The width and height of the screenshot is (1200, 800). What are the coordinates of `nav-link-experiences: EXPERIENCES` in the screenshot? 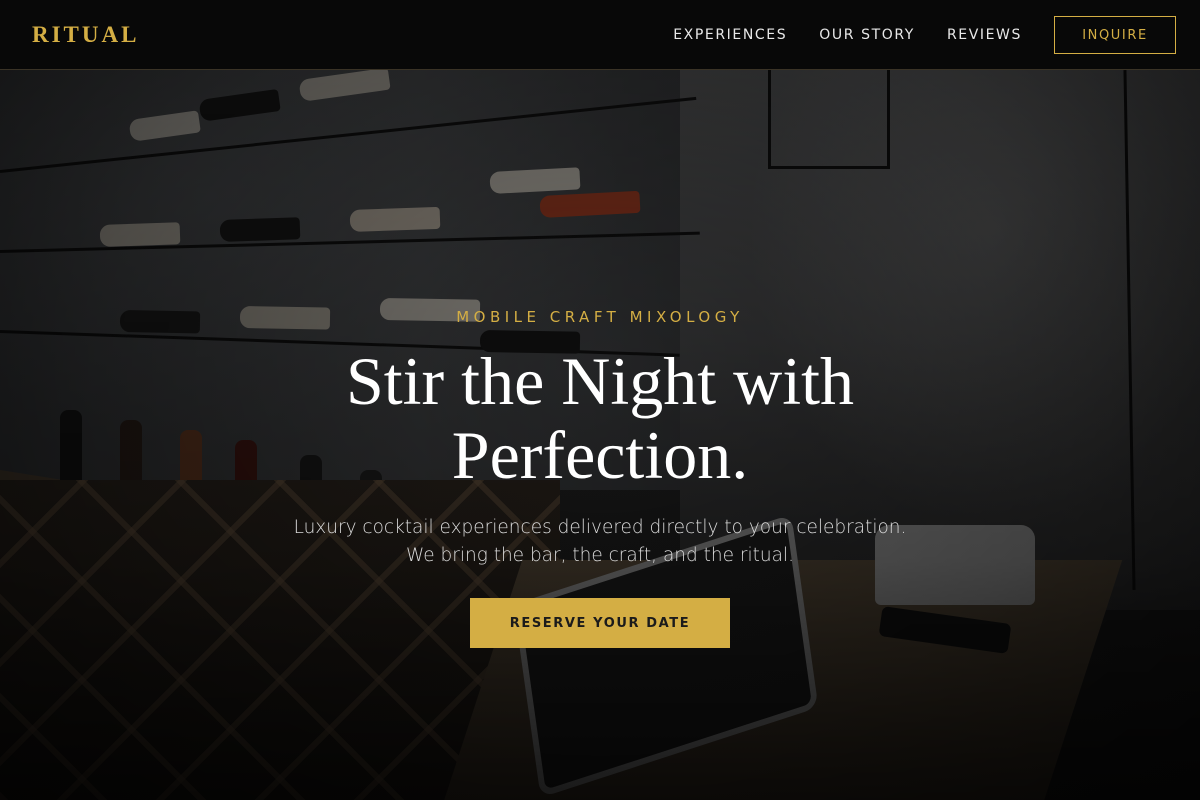 It's located at (730, 35).